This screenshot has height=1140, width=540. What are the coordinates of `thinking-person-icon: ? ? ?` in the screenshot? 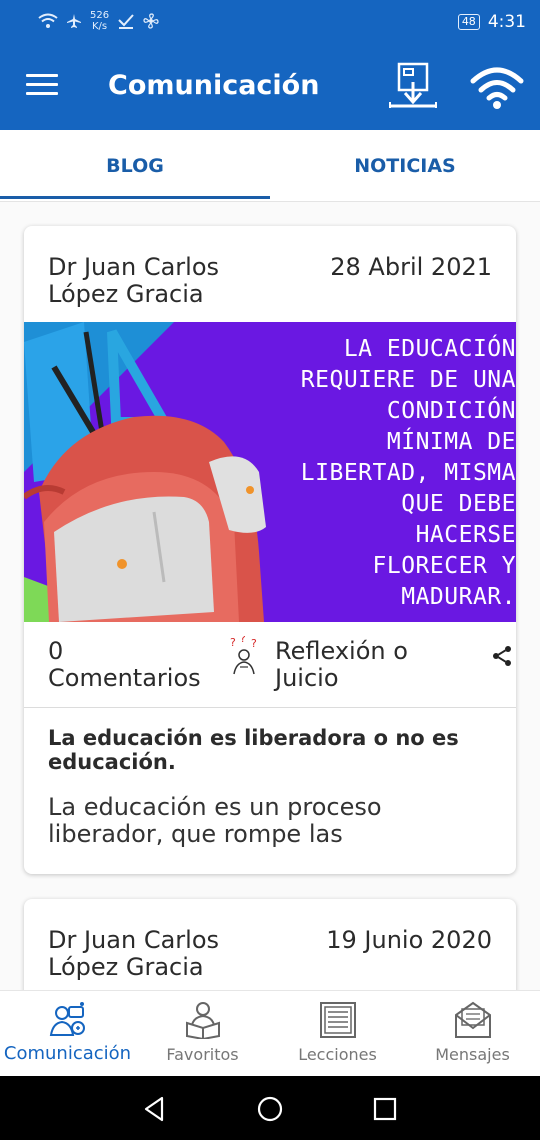 It's located at (243, 655).